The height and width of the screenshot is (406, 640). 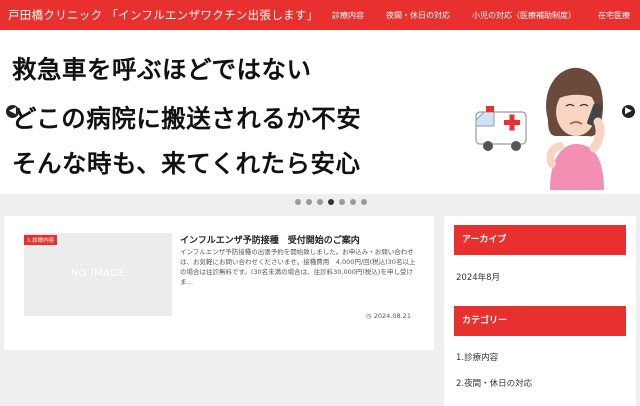 What do you see at coordinates (162, 69) in the screenshot?
I see `slide-headline-1: 救急車を呼ぶほどではない` at bounding box center [162, 69].